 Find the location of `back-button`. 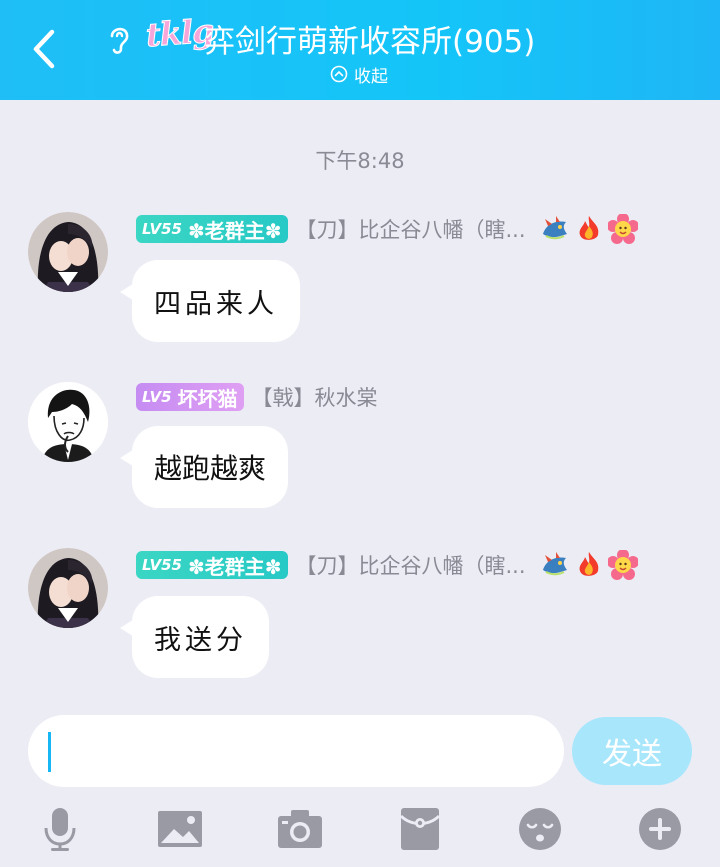

back-button is located at coordinates (44, 49).